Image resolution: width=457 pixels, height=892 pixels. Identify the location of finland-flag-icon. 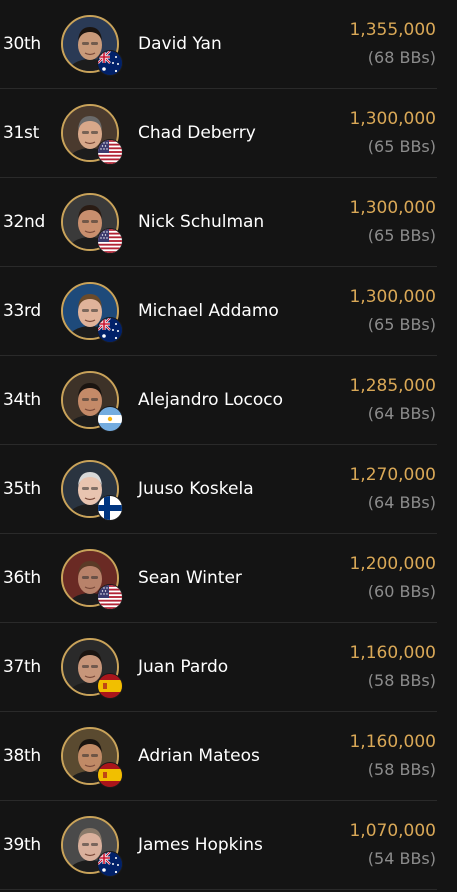
(110, 508).